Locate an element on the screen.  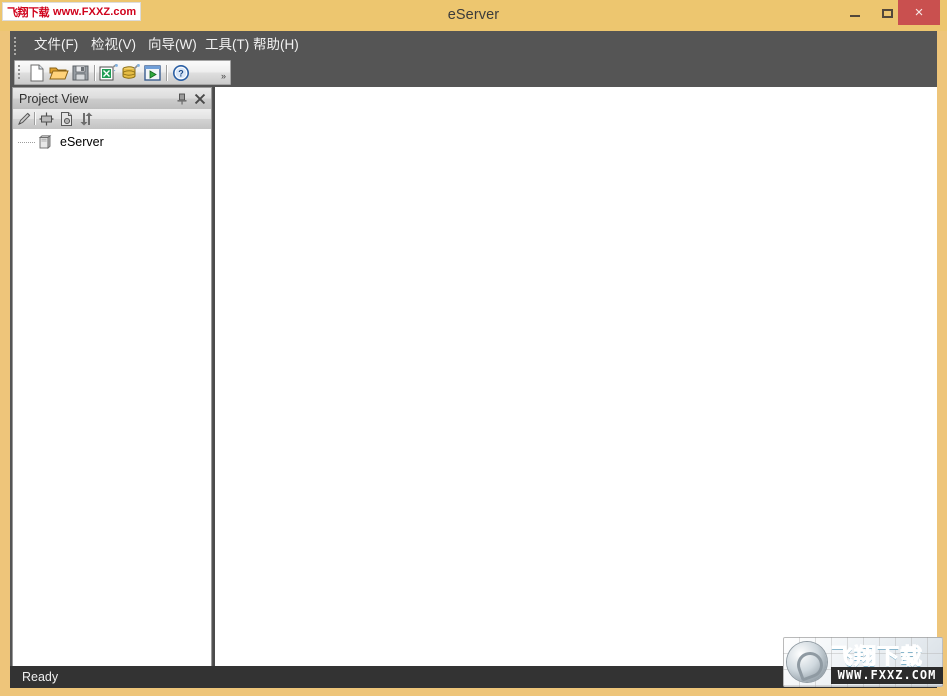
new-file-icon is located at coordinates (37, 73).